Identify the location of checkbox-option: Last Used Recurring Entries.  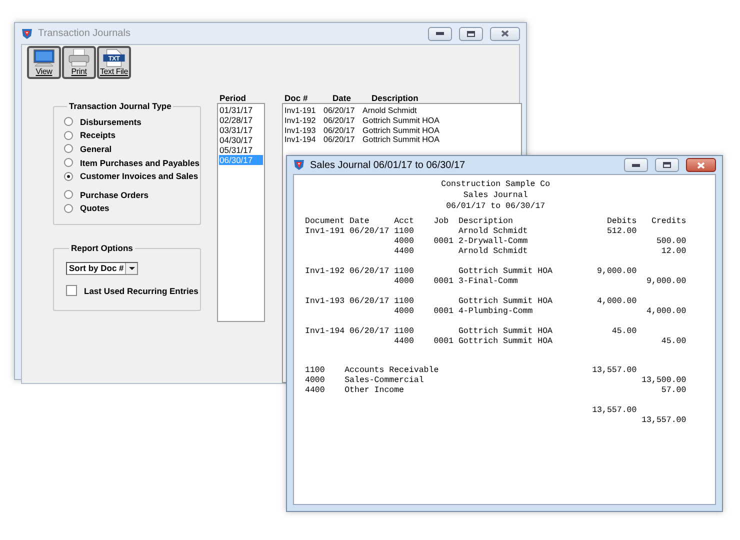
(133, 290).